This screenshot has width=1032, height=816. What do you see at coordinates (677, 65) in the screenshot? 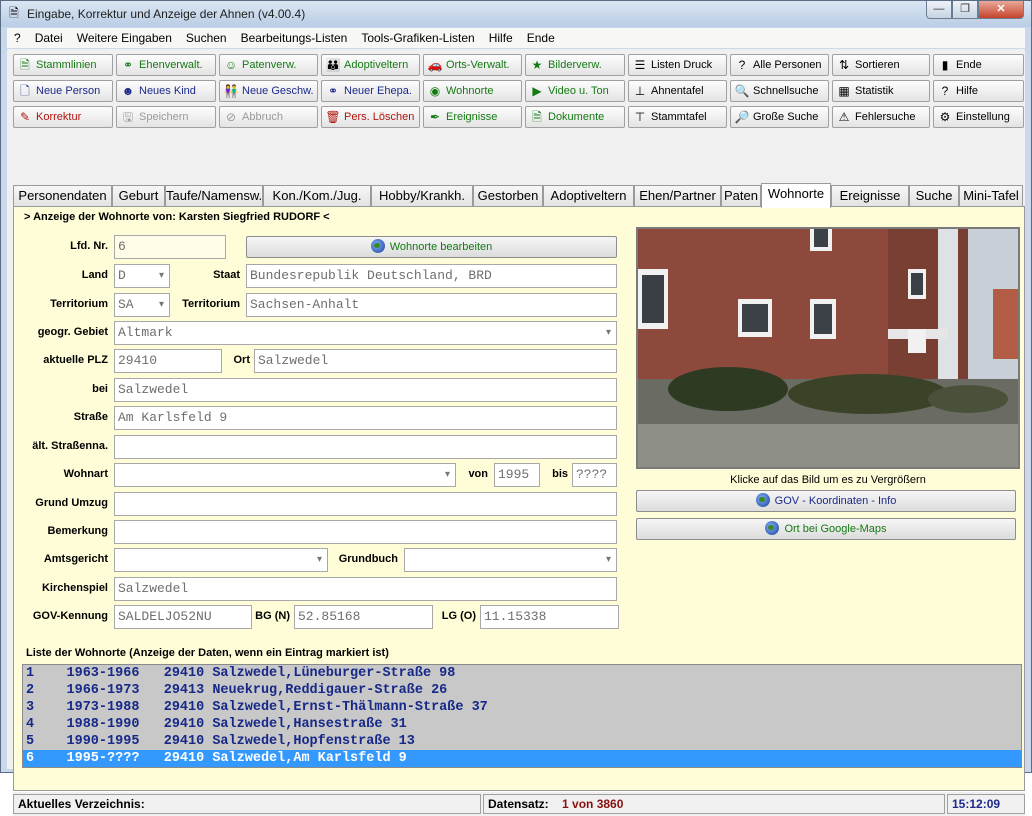
I see `toolbar-listen-druck-button: ☰ Listen Druck` at bounding box center [677, 65].